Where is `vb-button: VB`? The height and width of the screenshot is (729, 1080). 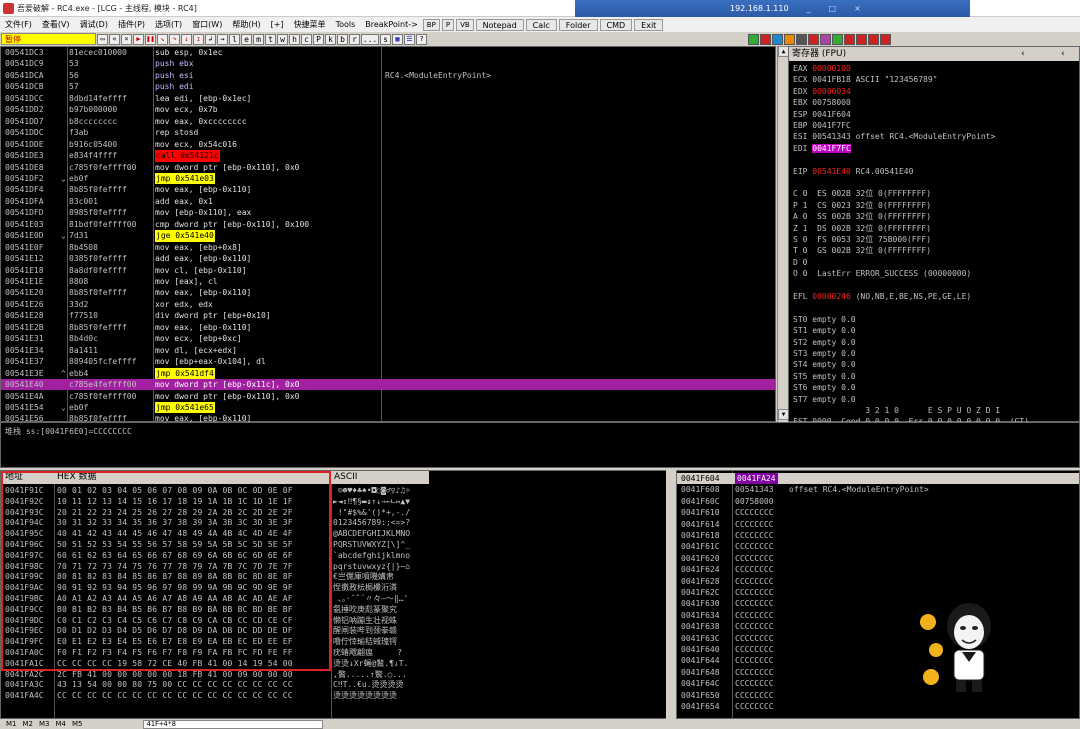
vb-button: VB is located at coordinates (465, 24).